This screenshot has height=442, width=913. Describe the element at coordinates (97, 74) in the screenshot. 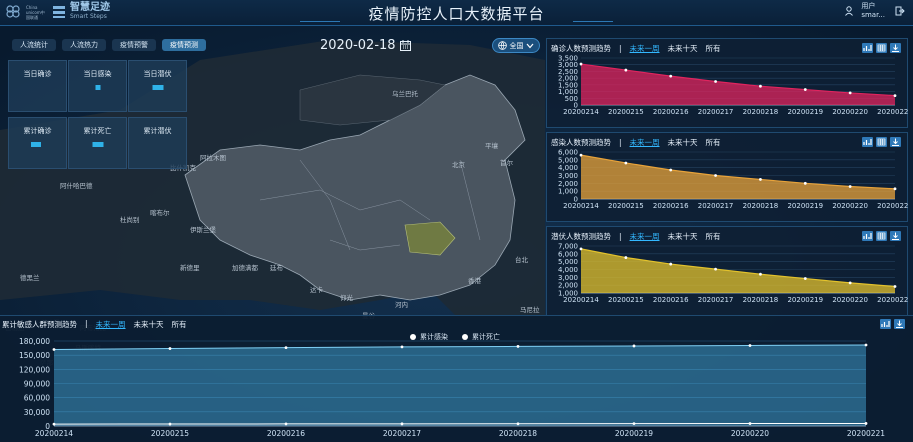

I see `stat-label: 当日感染` at that location.